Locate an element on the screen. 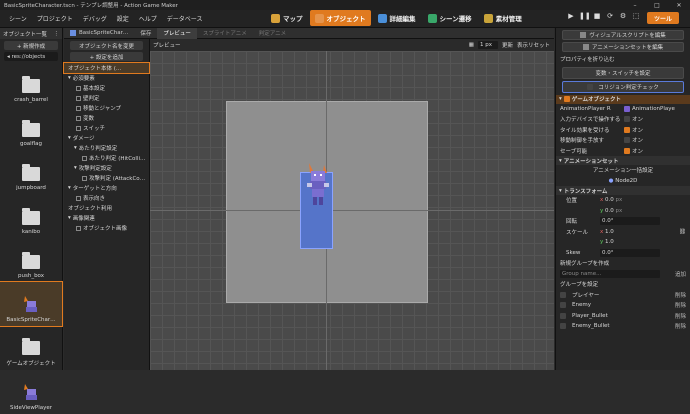  update-button: 更新 is located at coordinates (507, 45).